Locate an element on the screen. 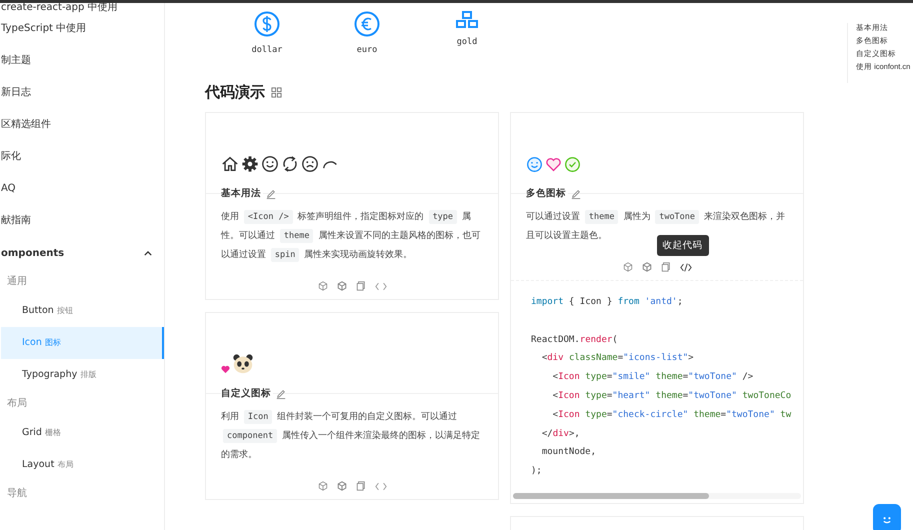  demo-title: 自定义图标 is located at coordinates (247, 393).